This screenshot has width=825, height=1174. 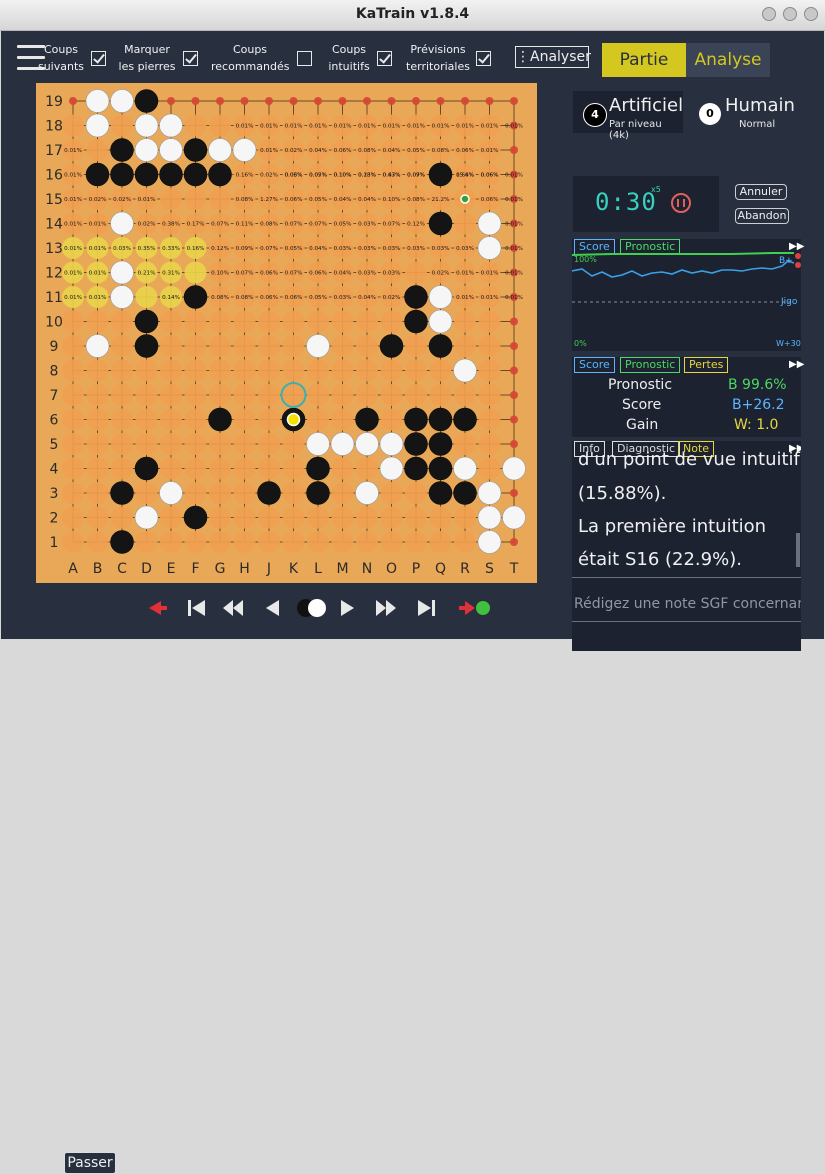 I want to click on notes-scrollbar, so click(x=798, y=550).